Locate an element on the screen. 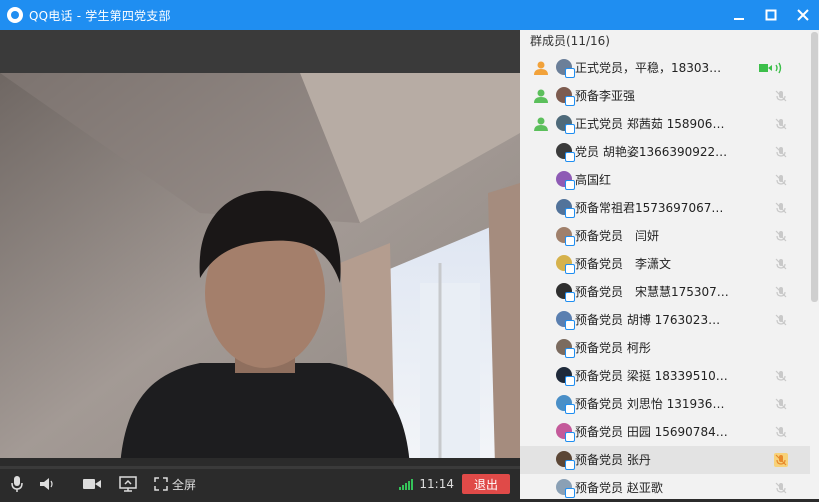 The width and height of the screenshot is (819, 502). minimize-icon is located at coordinates (739, 19).